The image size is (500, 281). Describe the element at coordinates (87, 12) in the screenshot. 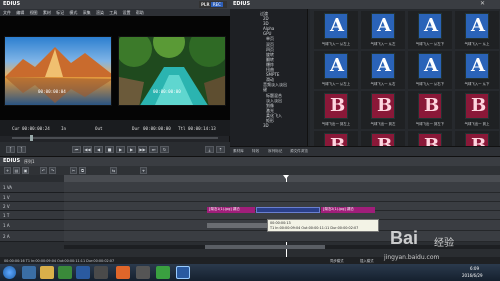

I see `menu-capture: 采集` at that location.